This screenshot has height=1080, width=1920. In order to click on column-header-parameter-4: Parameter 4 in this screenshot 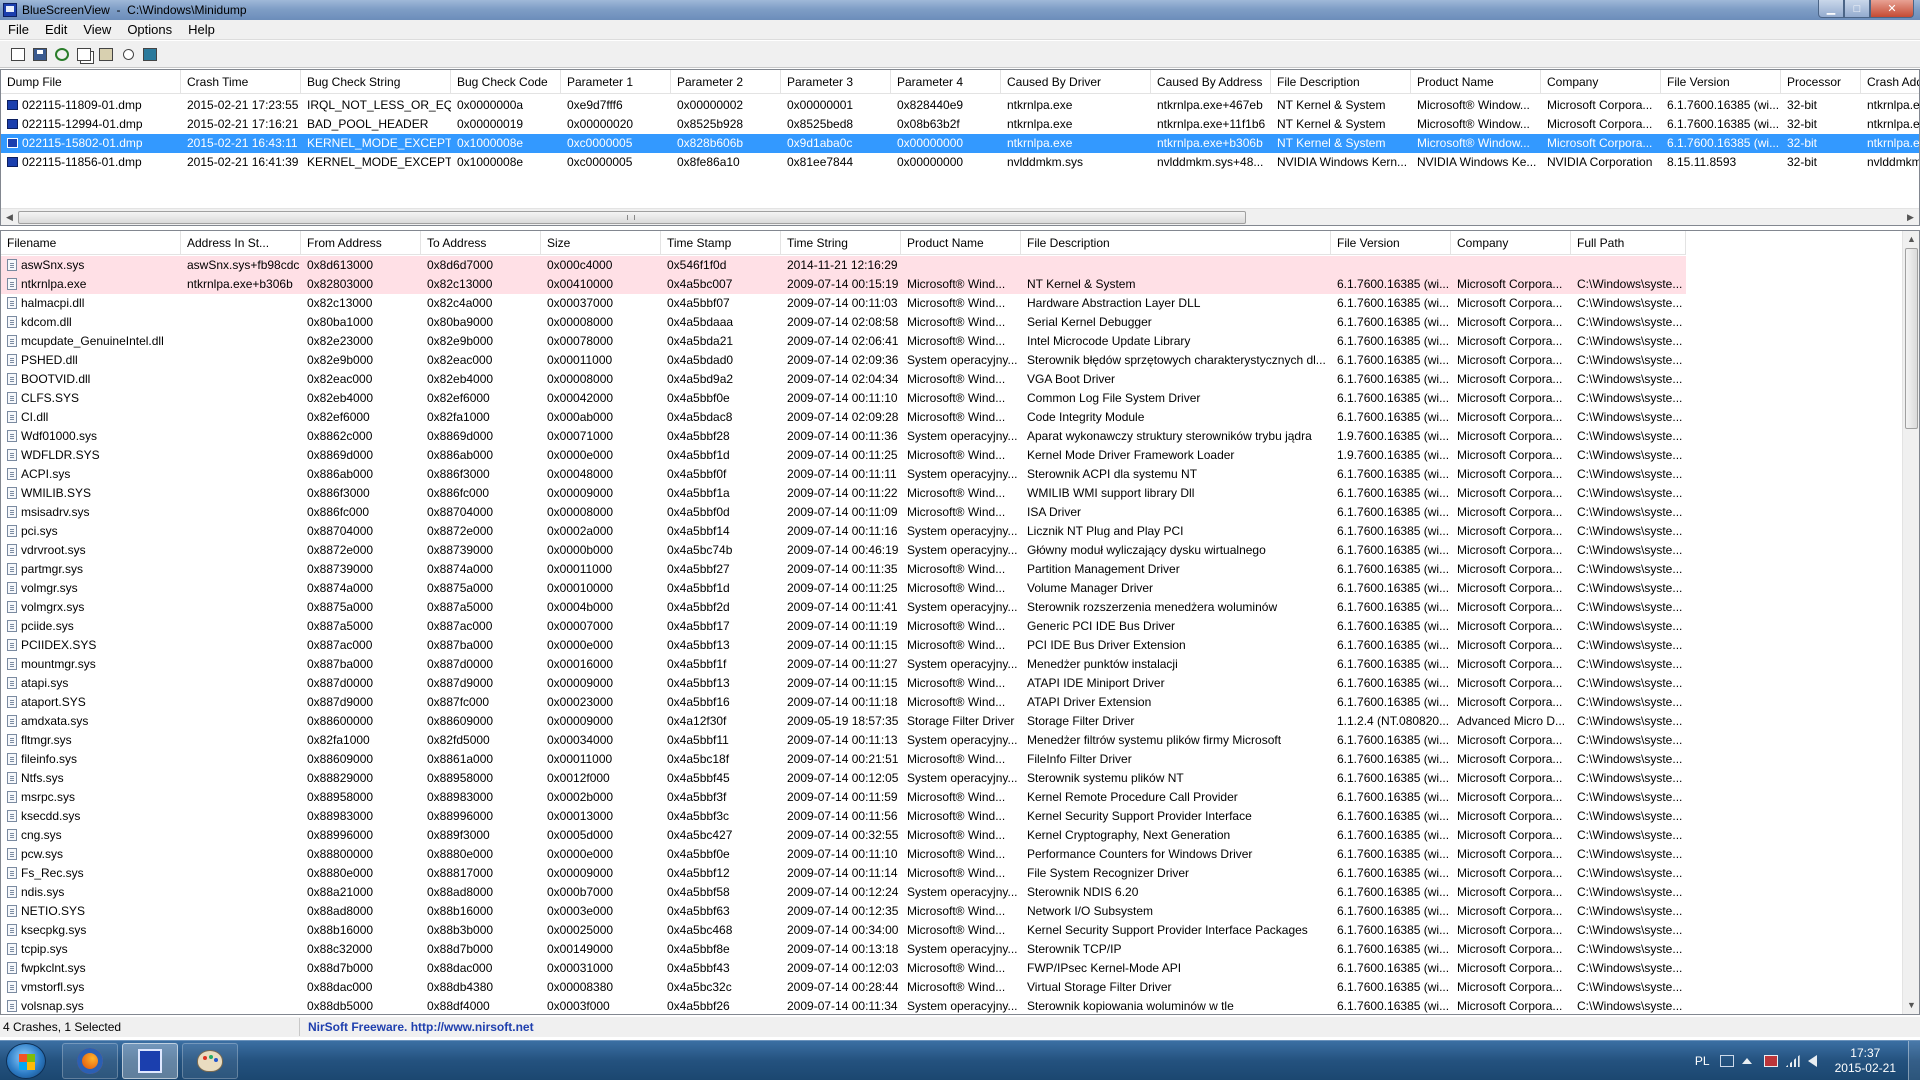, I will do `click(946, 82)`.